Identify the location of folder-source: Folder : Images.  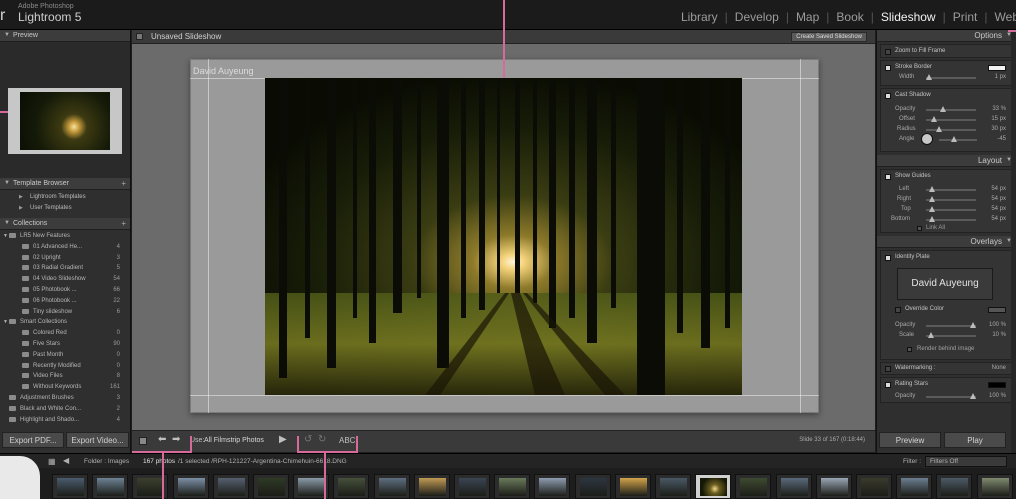
(106, 461).